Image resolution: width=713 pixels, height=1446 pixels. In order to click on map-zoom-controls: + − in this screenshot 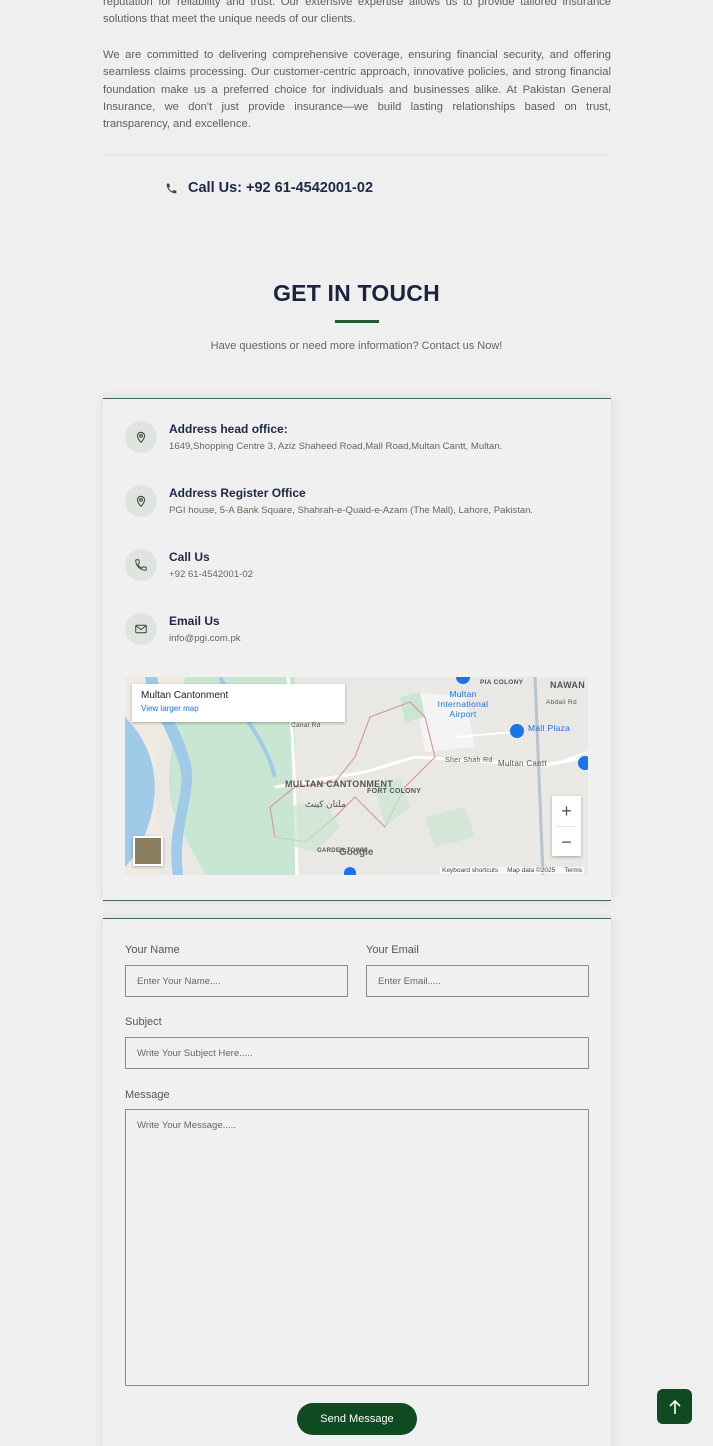, I will do `click(566, 826)`.